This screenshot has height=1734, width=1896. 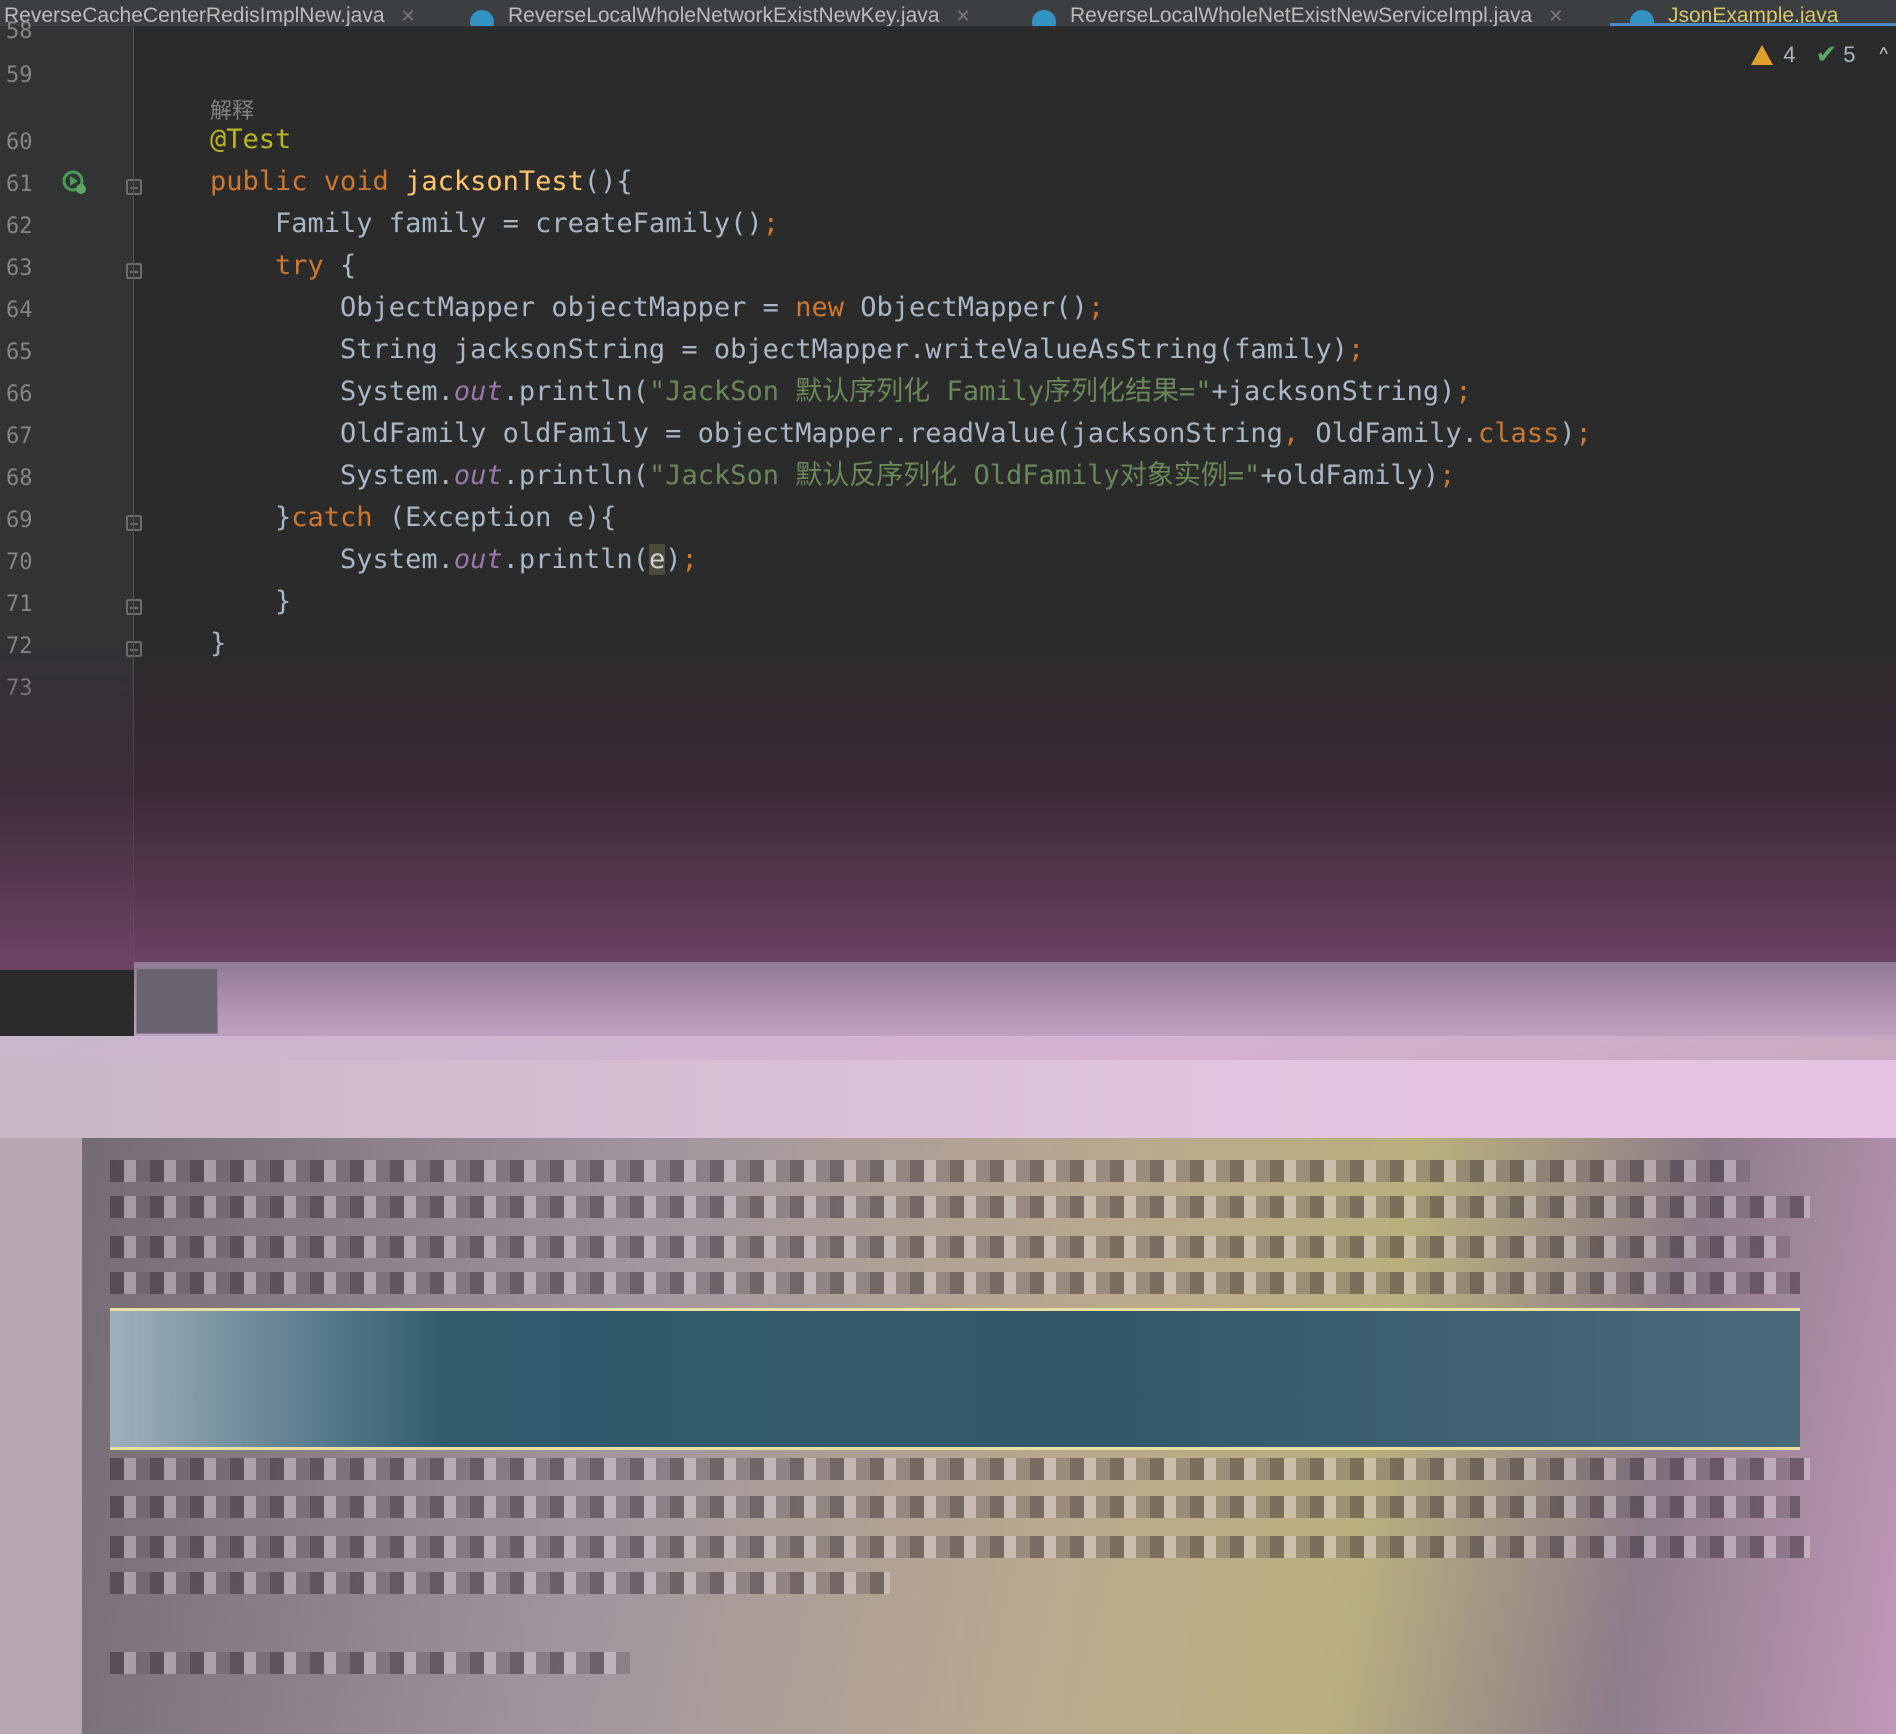 What do you see at coordinates (19, 520) in the screenshot?
I see `line-number: 69` at bounding box center [19, 520].